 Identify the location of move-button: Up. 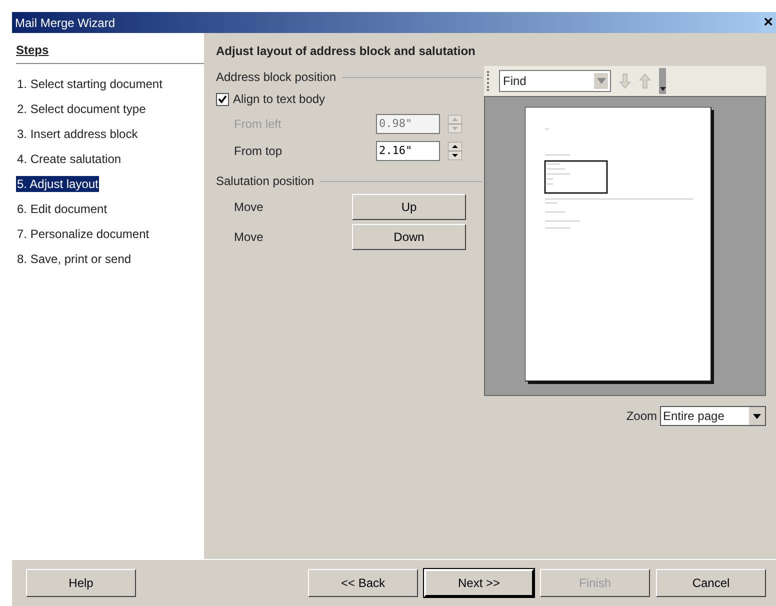
(409, 207).